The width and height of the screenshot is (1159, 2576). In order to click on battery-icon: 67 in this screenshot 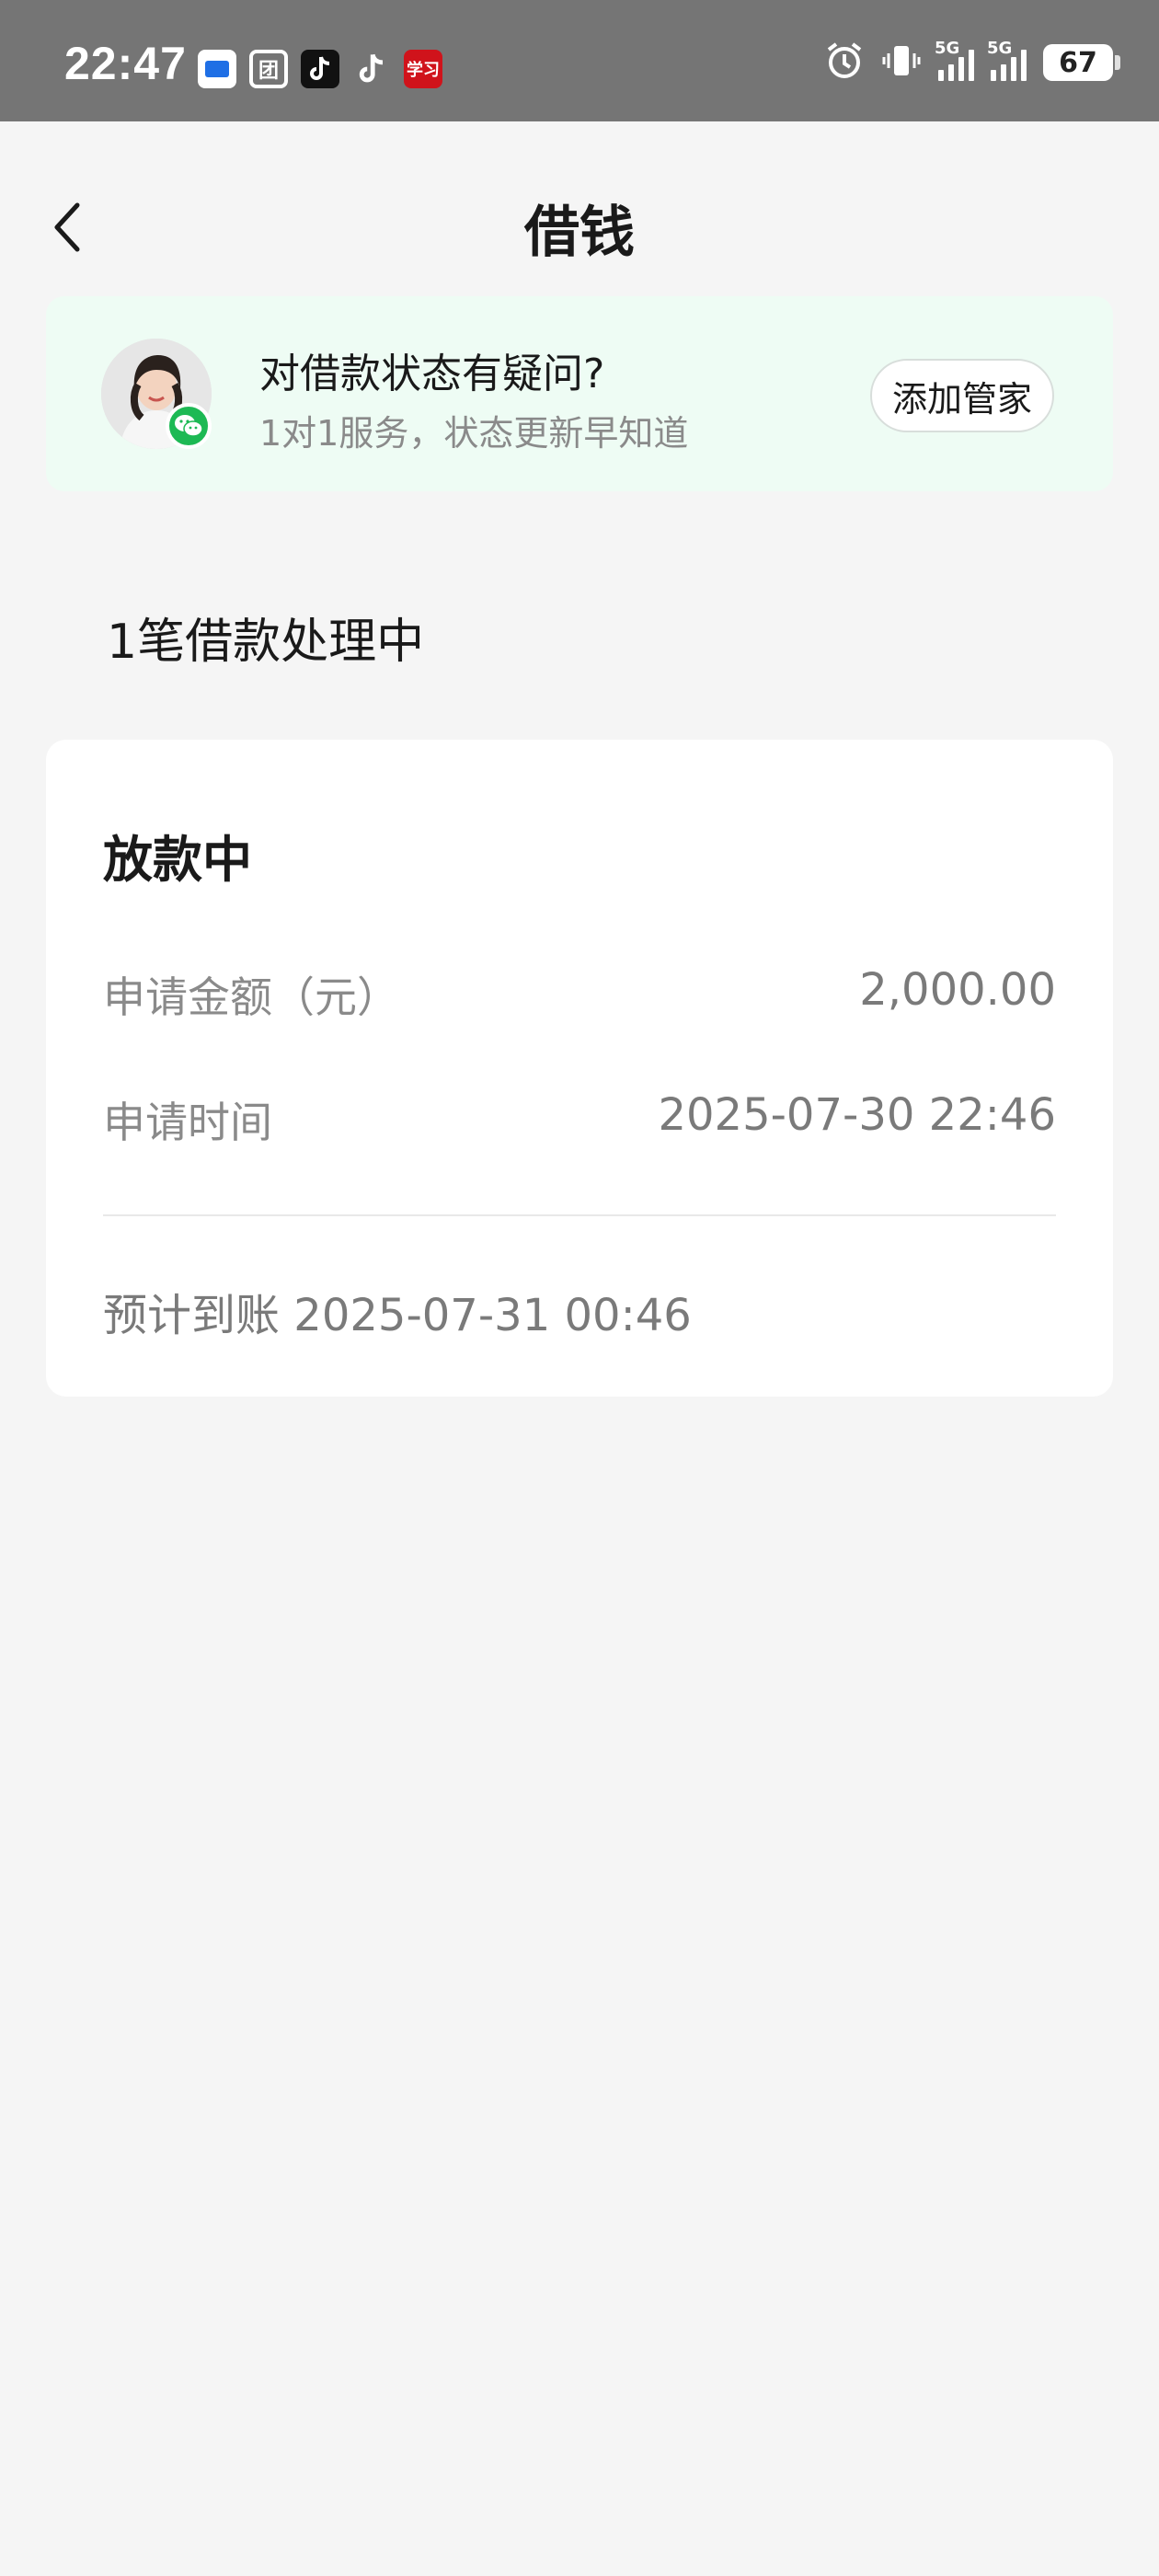, I will do `click(1081, 62)`.